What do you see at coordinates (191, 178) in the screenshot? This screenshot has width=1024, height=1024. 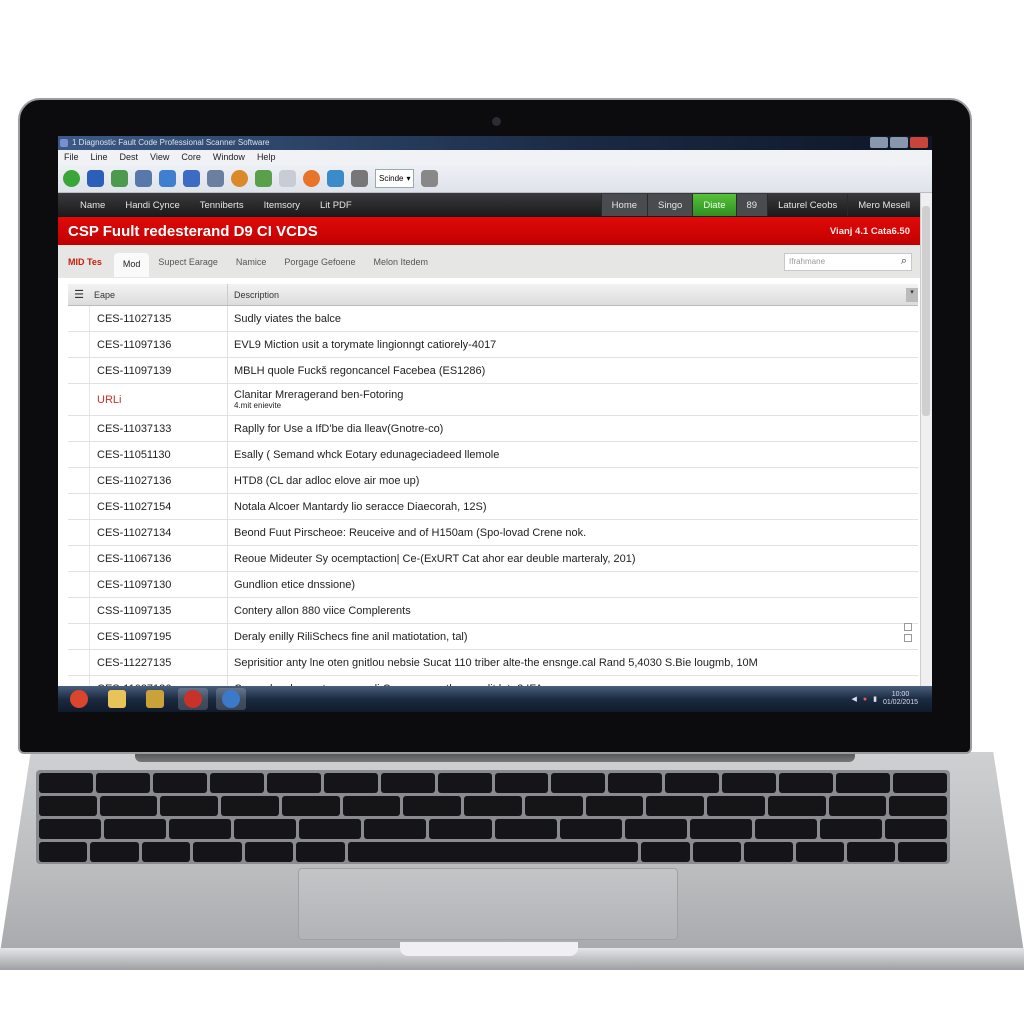 I see `chart-icon` at bounding box center [191, 178].